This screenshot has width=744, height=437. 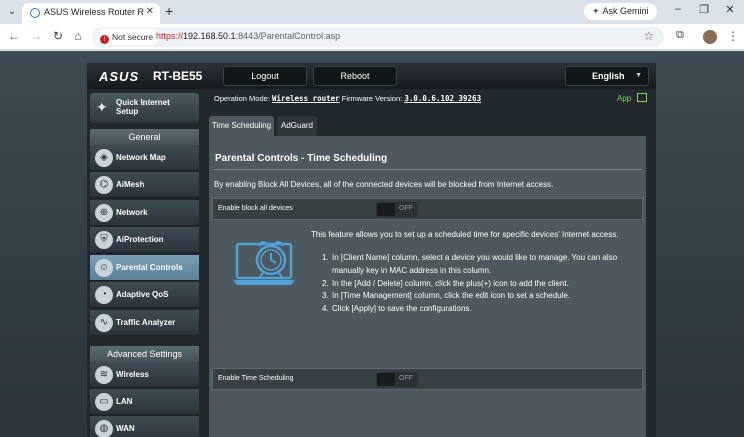 I want to click on language-select: English ▼, so click(x=607, y=76).